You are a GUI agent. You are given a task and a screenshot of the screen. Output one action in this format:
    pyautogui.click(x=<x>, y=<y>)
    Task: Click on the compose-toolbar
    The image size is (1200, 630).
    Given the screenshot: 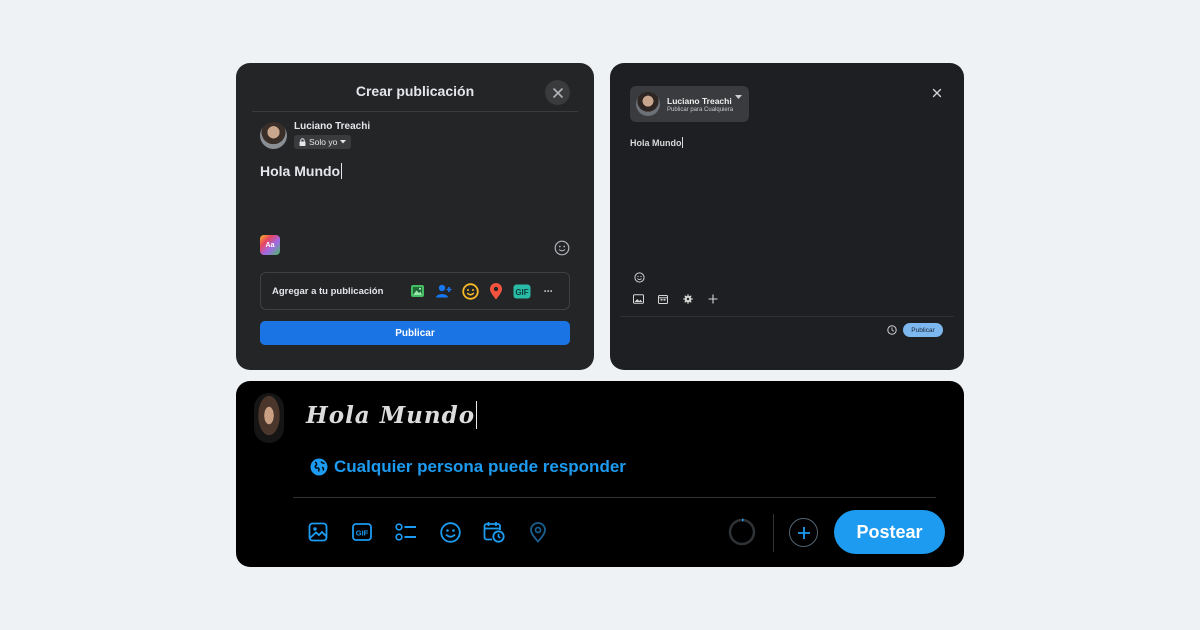 What is the action you would take?
    pyautogui.click(x=675, y=299)
    